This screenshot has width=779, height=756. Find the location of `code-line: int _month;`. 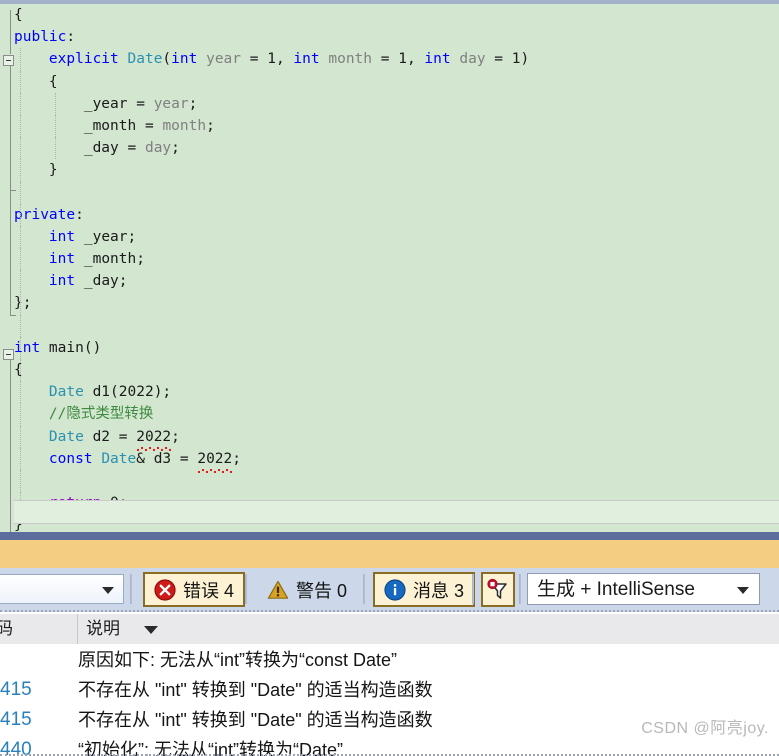

code-line: int _month; is located at coordinates (396, 259).